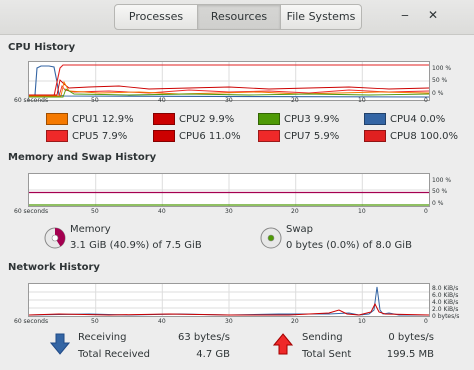 The width and height of the screenshot is (474, 370). What do you see at coordinates (229, 211) in the screenshot?
I see `mem-time-tick: 30` at bounding box center [229, 211].